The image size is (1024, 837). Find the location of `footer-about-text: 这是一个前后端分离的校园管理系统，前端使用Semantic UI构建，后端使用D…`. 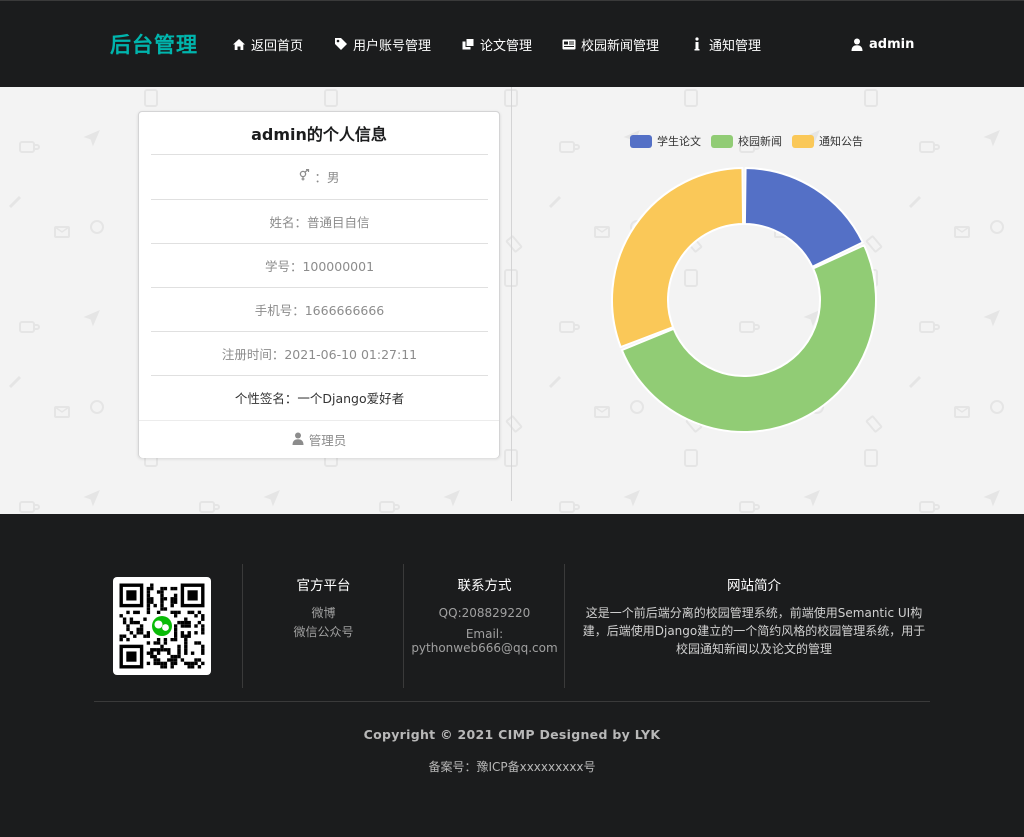

footer-about-text: 这是一个前后端分离的校园管理系统，前端使用Semantic UI构建，后端使用D… is located at coordinates (754, 631).